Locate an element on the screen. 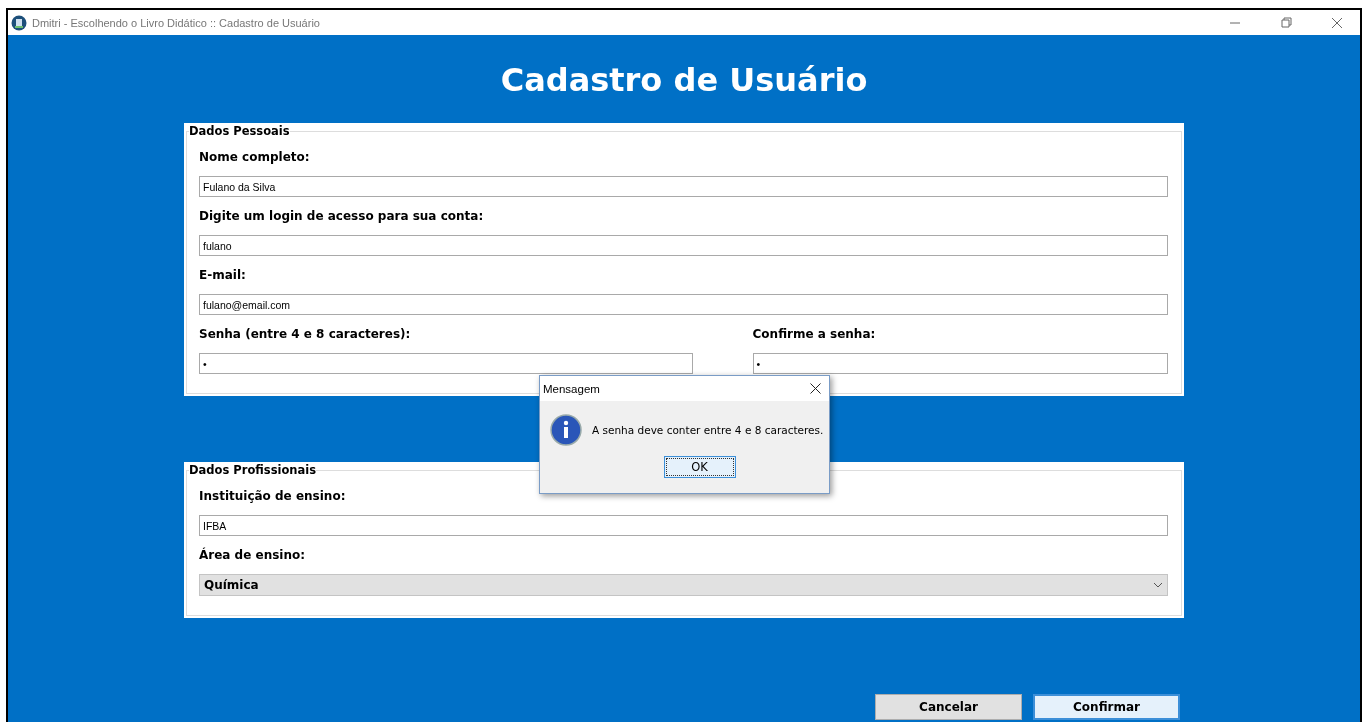 This screenshot has width=1368, height=724. field-label: Nome completo: is located at coordinates (255, 157).